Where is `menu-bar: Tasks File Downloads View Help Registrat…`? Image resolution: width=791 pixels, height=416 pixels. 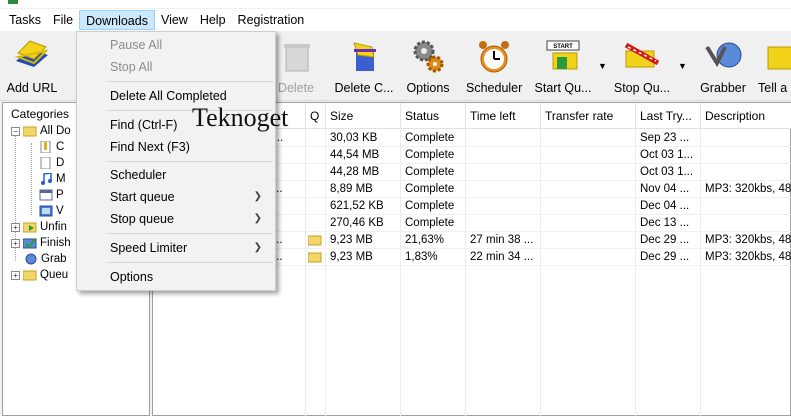
menu-bar: Tasks File Downloads View Help Registrat… is located at coordinates (395, 20).